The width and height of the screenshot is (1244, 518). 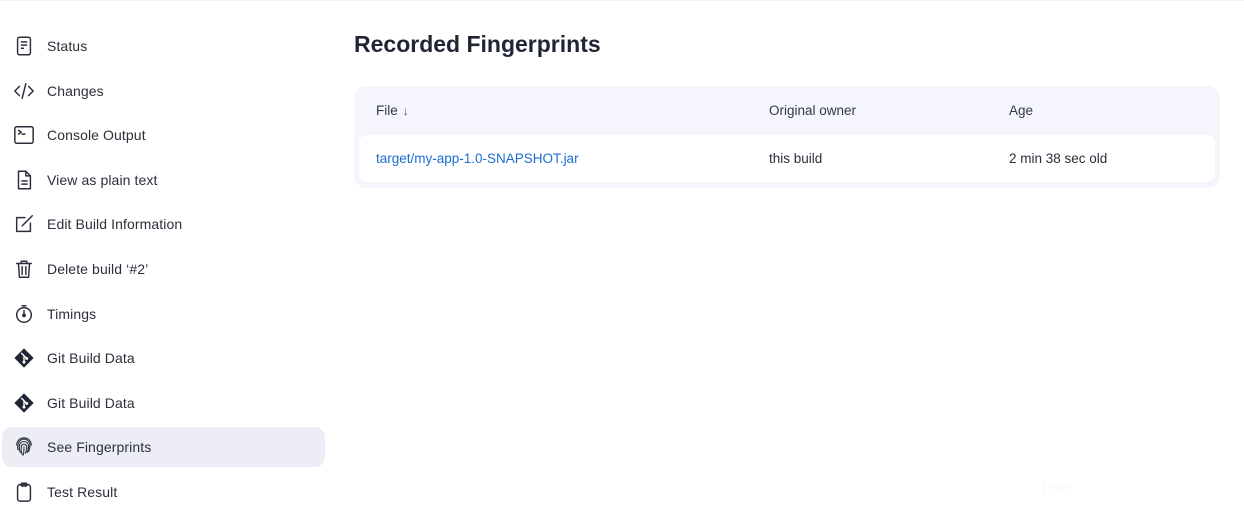 What do you see at coordinates (163, 492) in the screenshot?
I see `sidebar-item-test-result: Test Result` at bounding box center [163, 492].